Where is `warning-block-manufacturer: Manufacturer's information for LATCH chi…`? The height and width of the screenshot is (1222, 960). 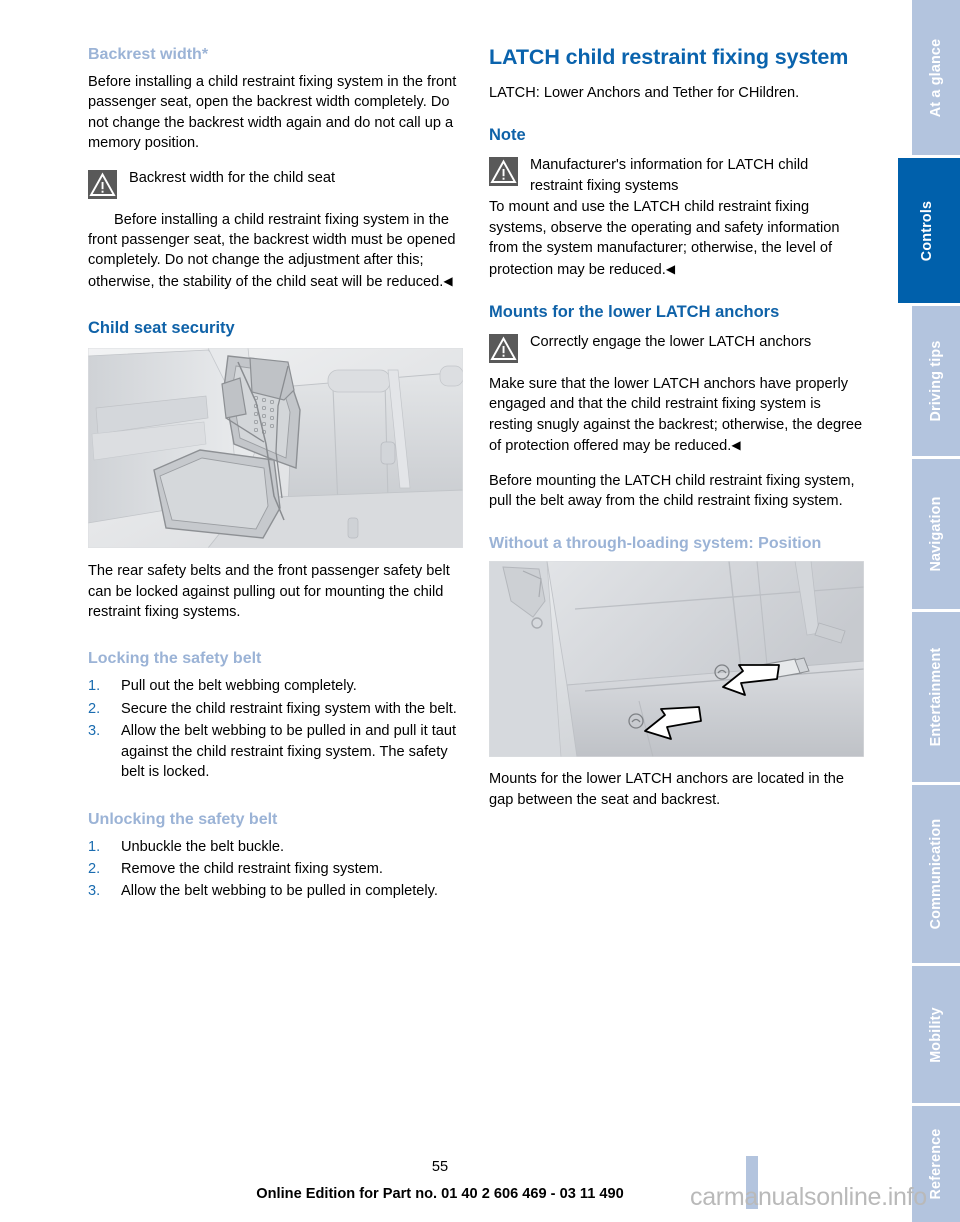
warning-block-manufacturer: Manufacturer's information for LATCH chi… is located at coordinates (676, 217).